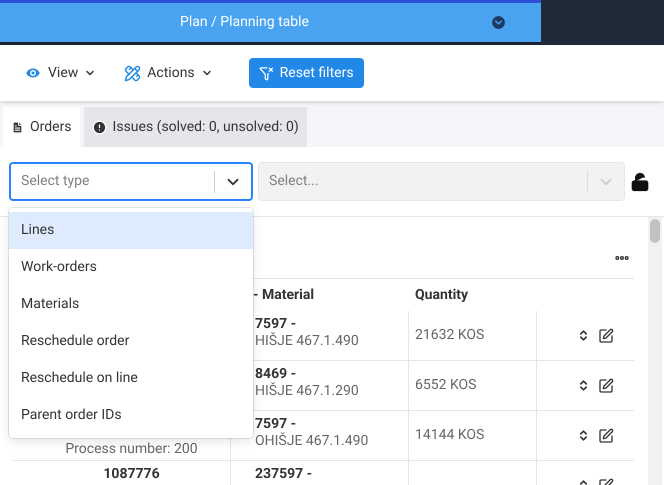 The image size is (664, 485). Describe the element at coordinates (131, 304) in the screenshot. I see `dropdown-option: Materials` at that location.